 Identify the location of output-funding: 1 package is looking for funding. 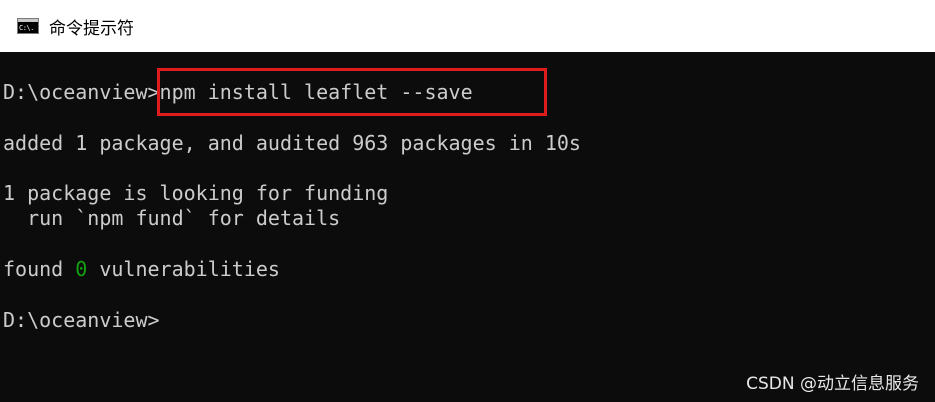
(196, 193).